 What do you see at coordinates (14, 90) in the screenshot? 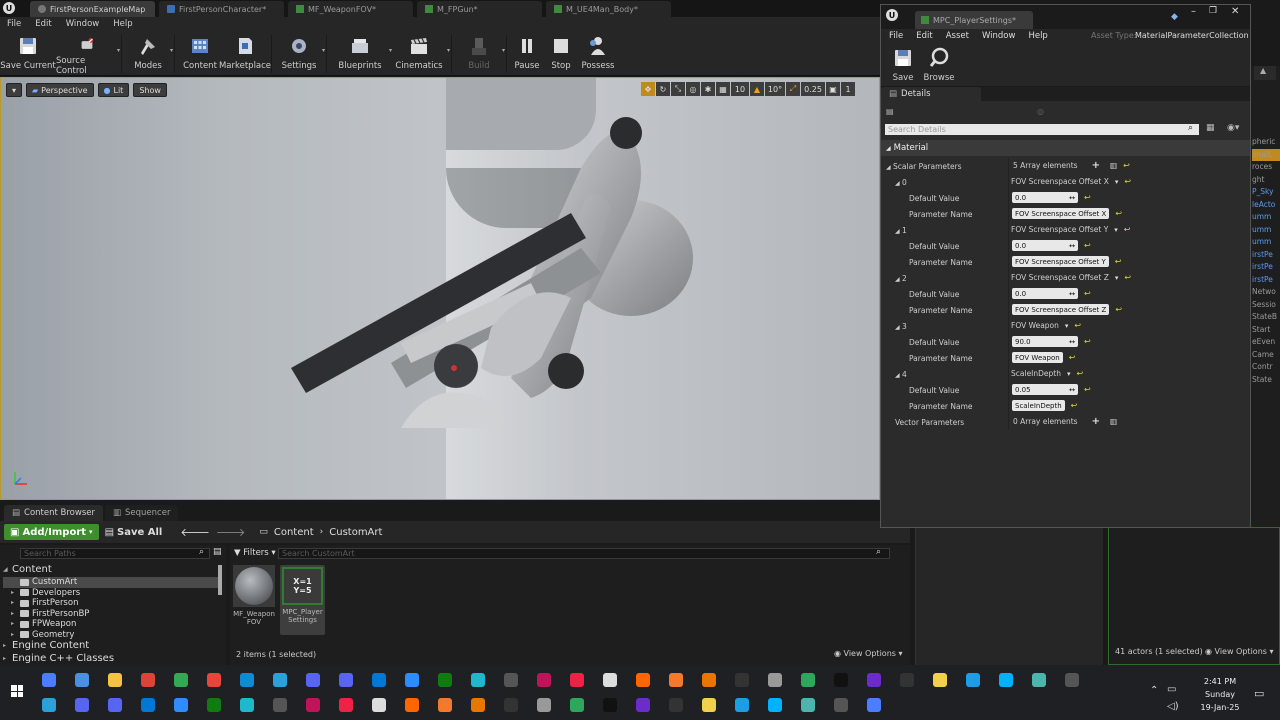
I see `viewport-options-button: ▾` at bounding box center [14, 90].